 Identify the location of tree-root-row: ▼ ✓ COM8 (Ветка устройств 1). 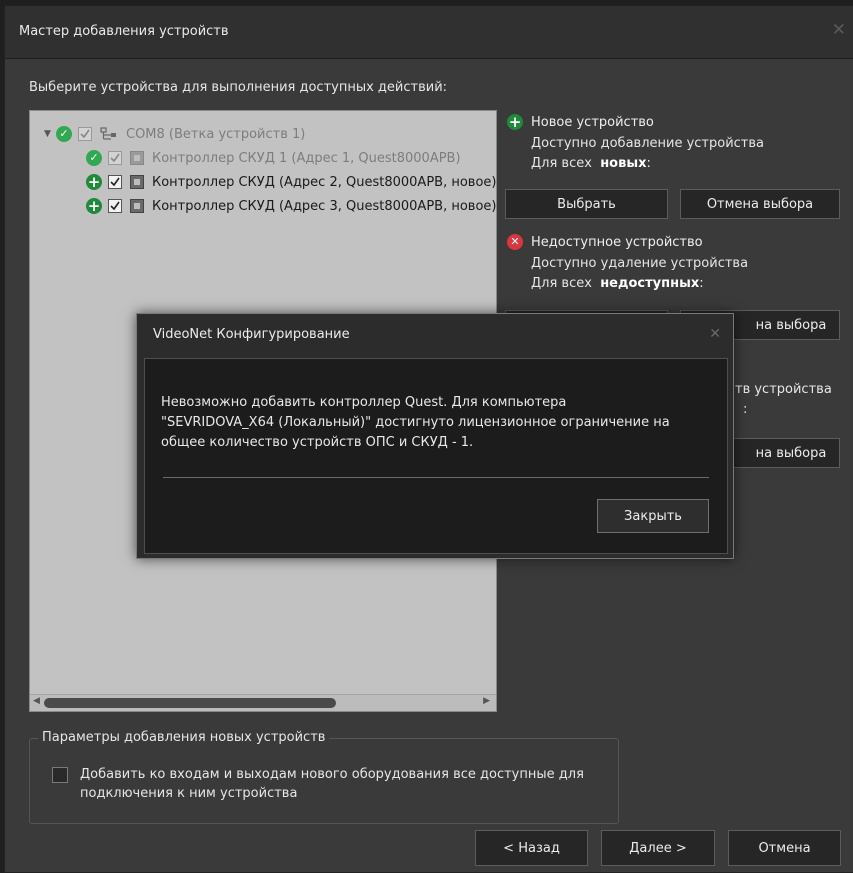
(174, 134).